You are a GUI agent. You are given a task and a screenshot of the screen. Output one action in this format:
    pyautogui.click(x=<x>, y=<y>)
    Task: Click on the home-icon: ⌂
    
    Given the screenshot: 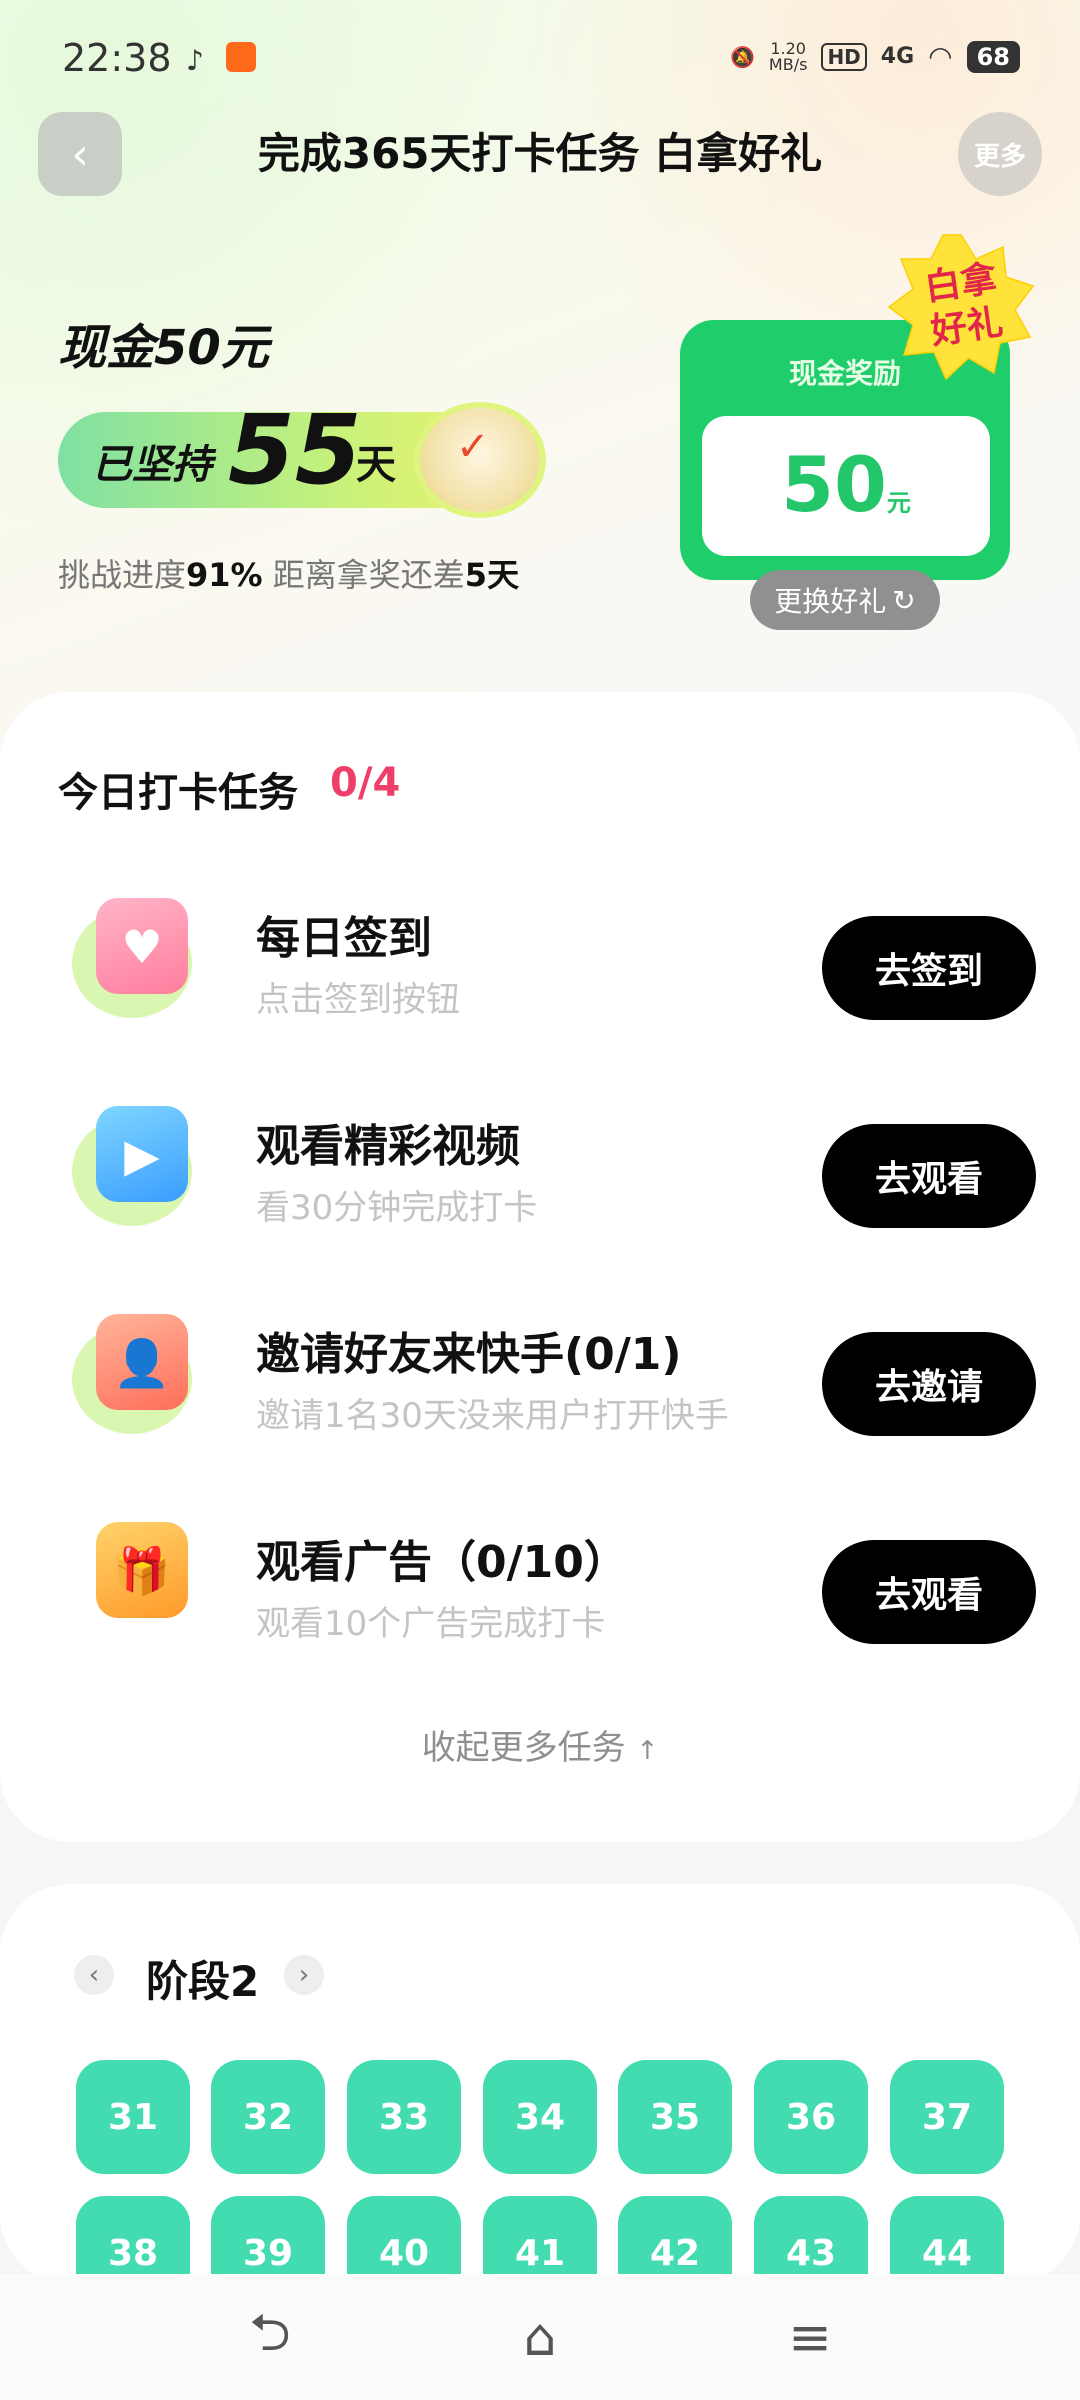 What is the action you would take?
    pyautogui.click(x=540, y=2338)
    